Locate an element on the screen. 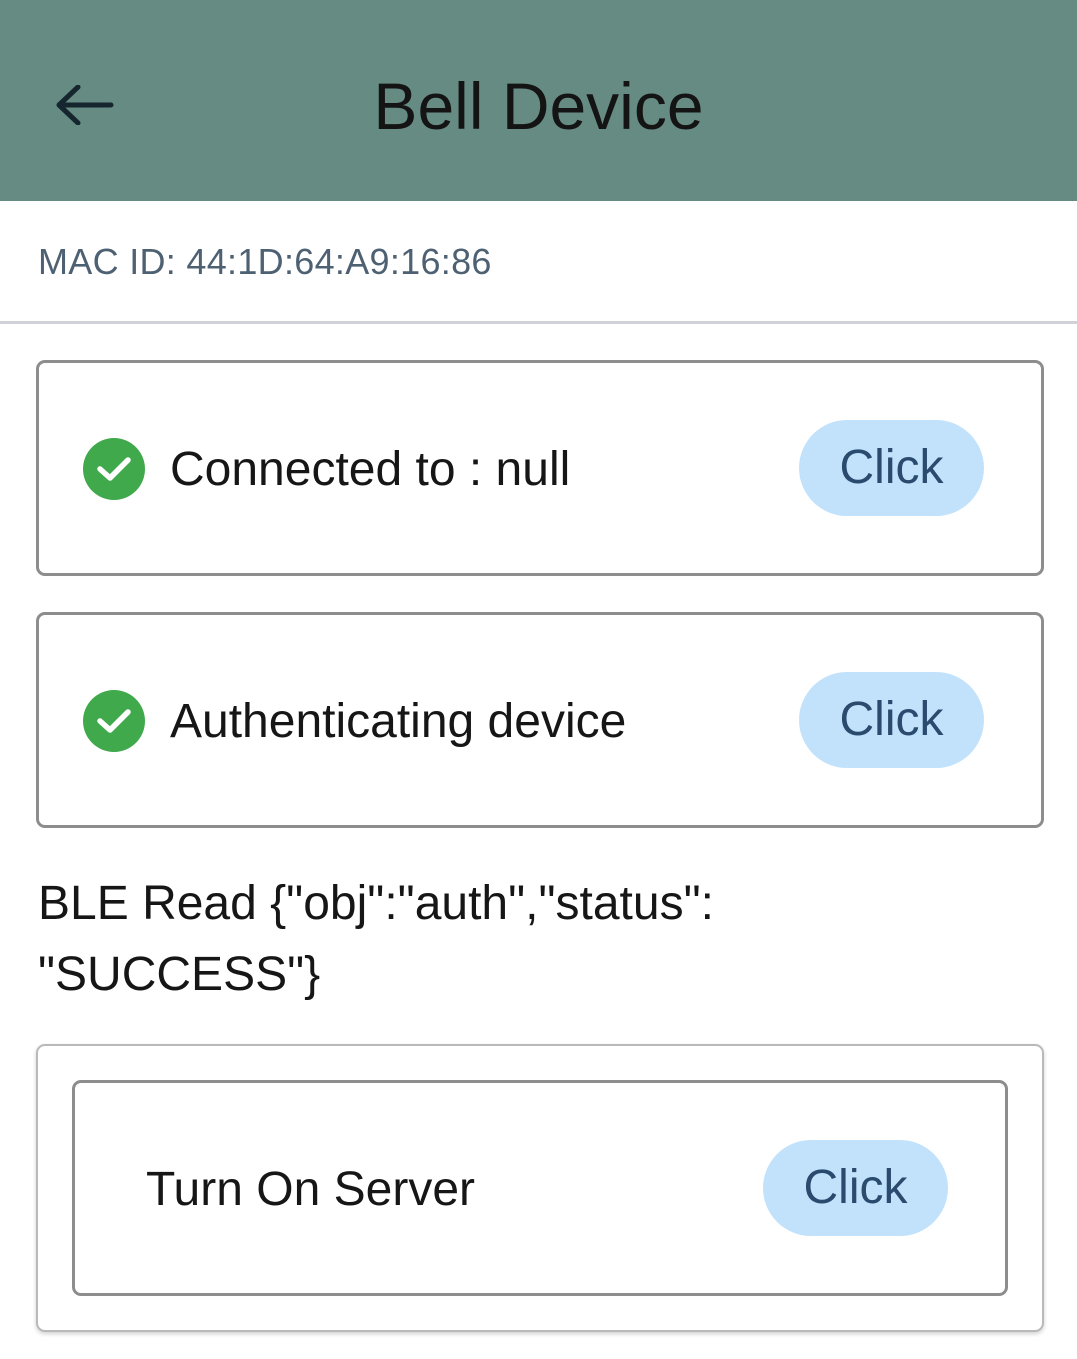 This screenshot has height=1359, width=1077. authenticate-click-button: Click is located at coordinates (891, 720).